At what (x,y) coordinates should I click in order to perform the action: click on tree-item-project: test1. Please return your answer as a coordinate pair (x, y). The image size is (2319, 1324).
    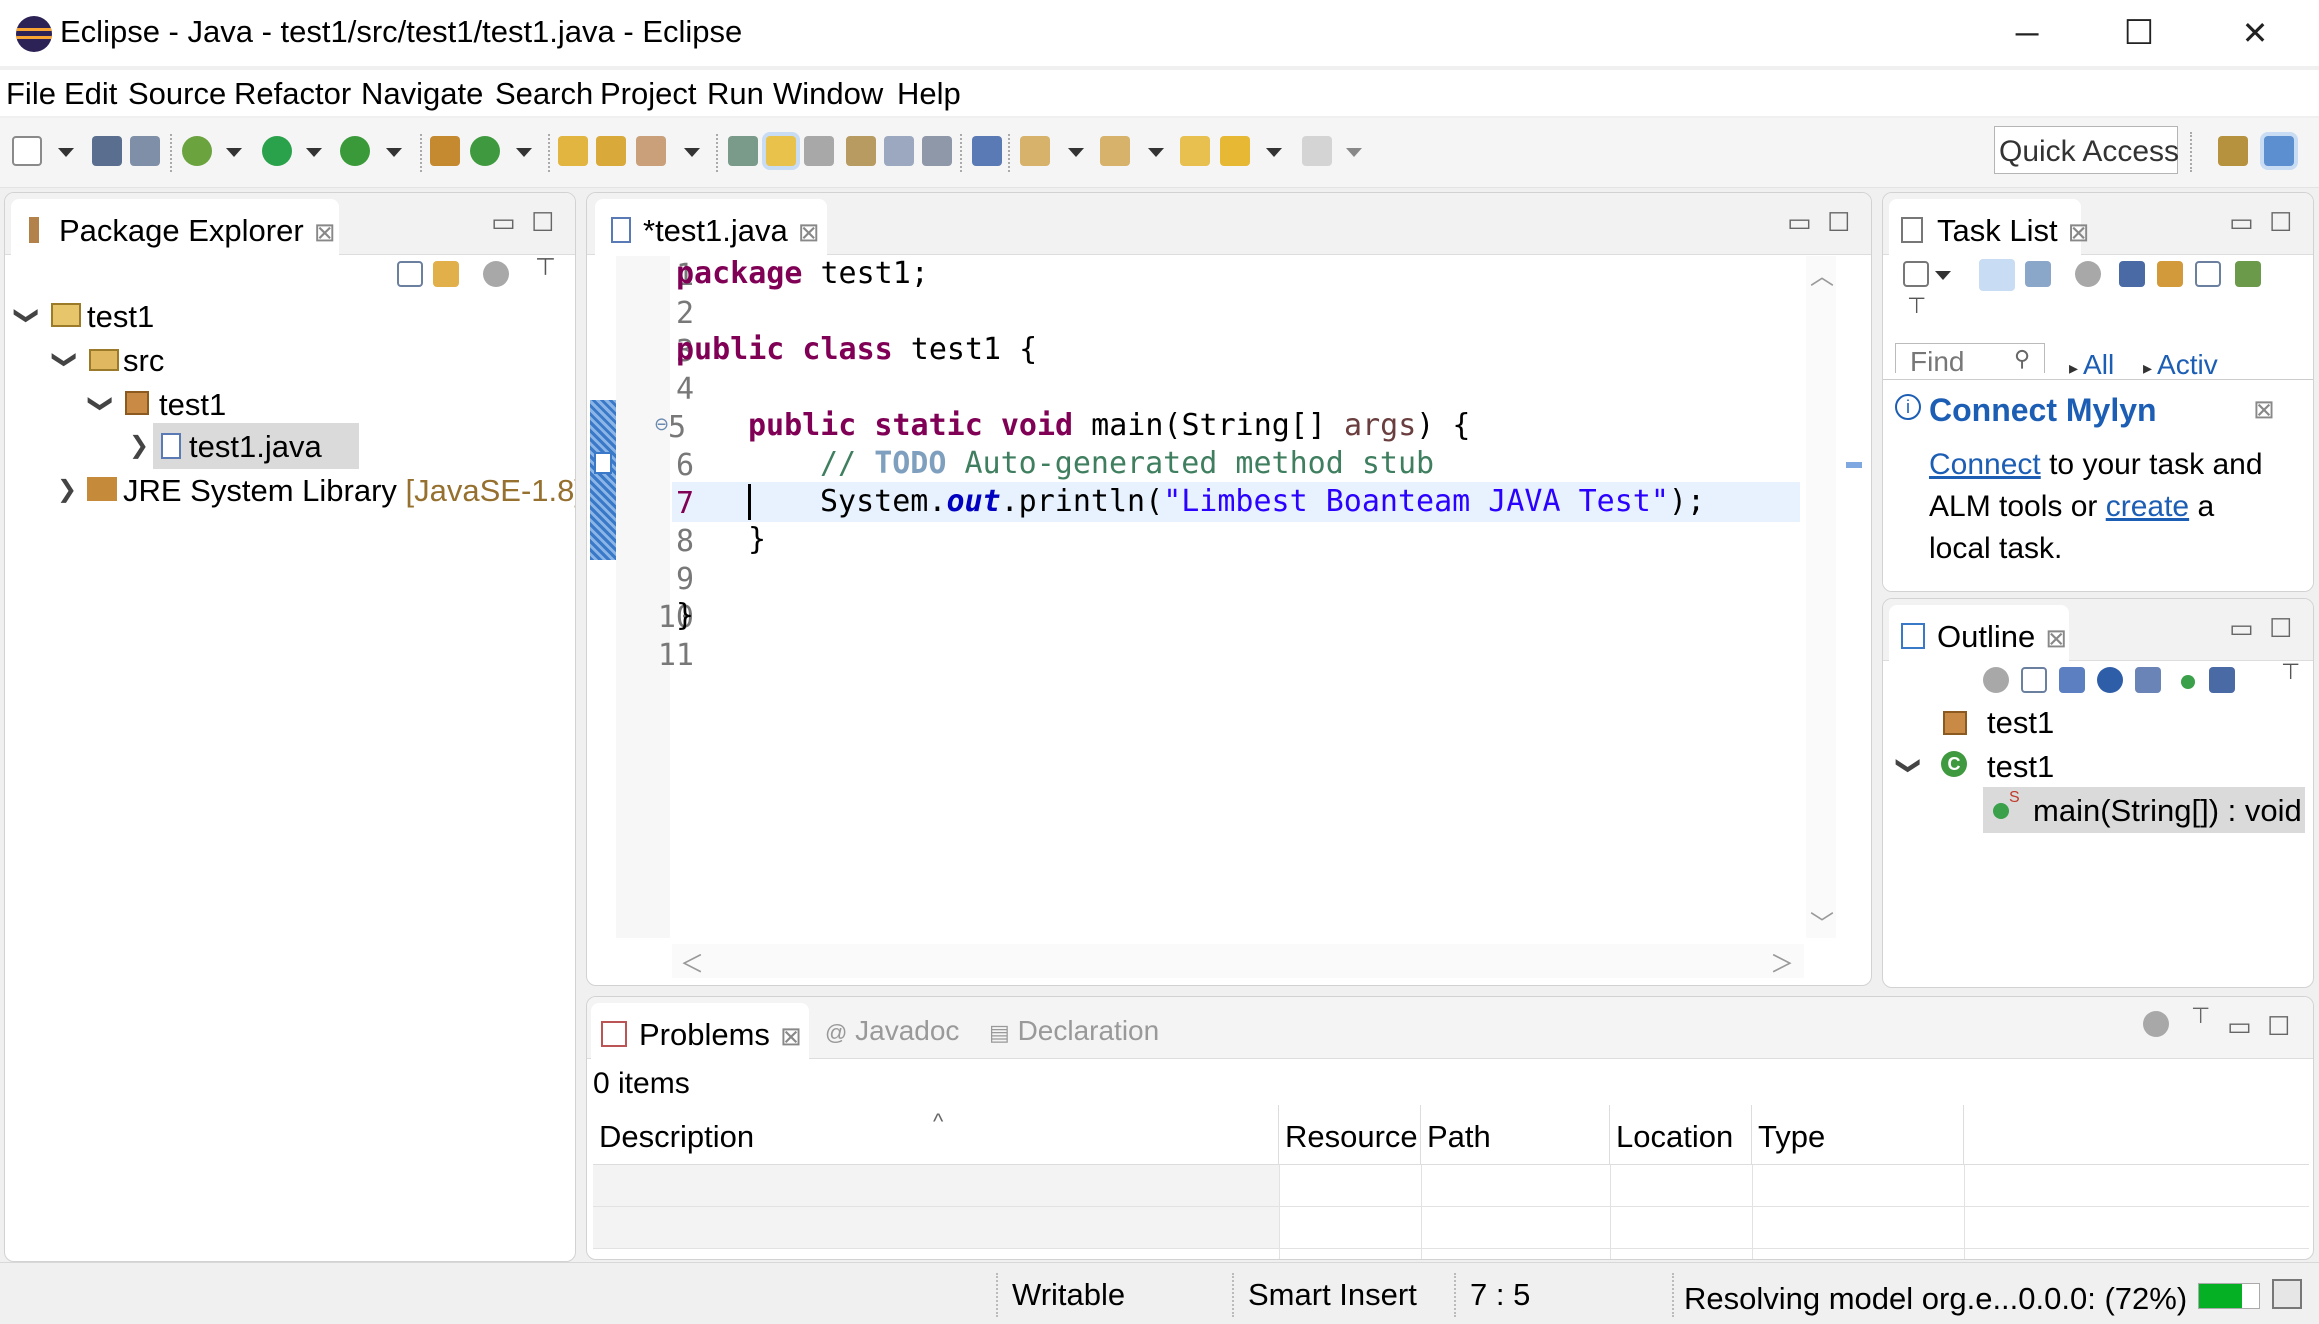
    Looking at the image, I should click on (120, 317).